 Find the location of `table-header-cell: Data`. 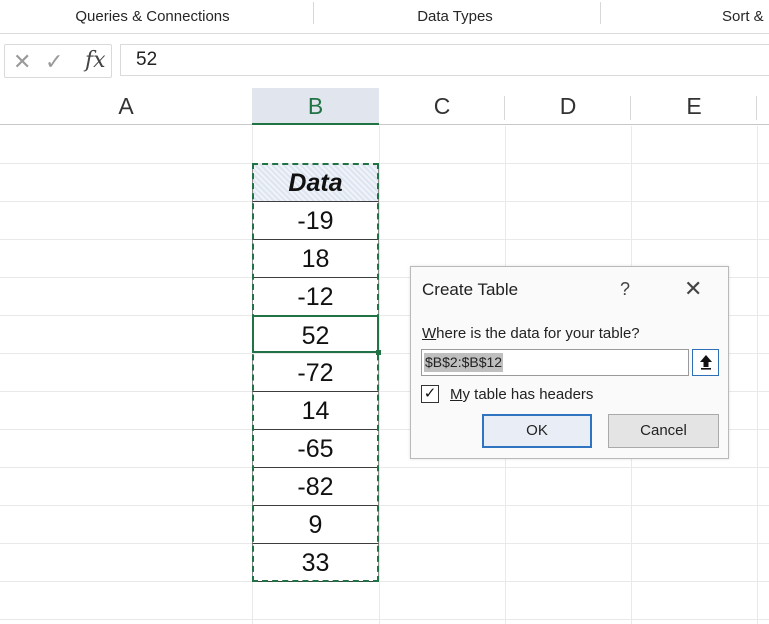

table-header-cell: Data is located at coordinates (315, 183).